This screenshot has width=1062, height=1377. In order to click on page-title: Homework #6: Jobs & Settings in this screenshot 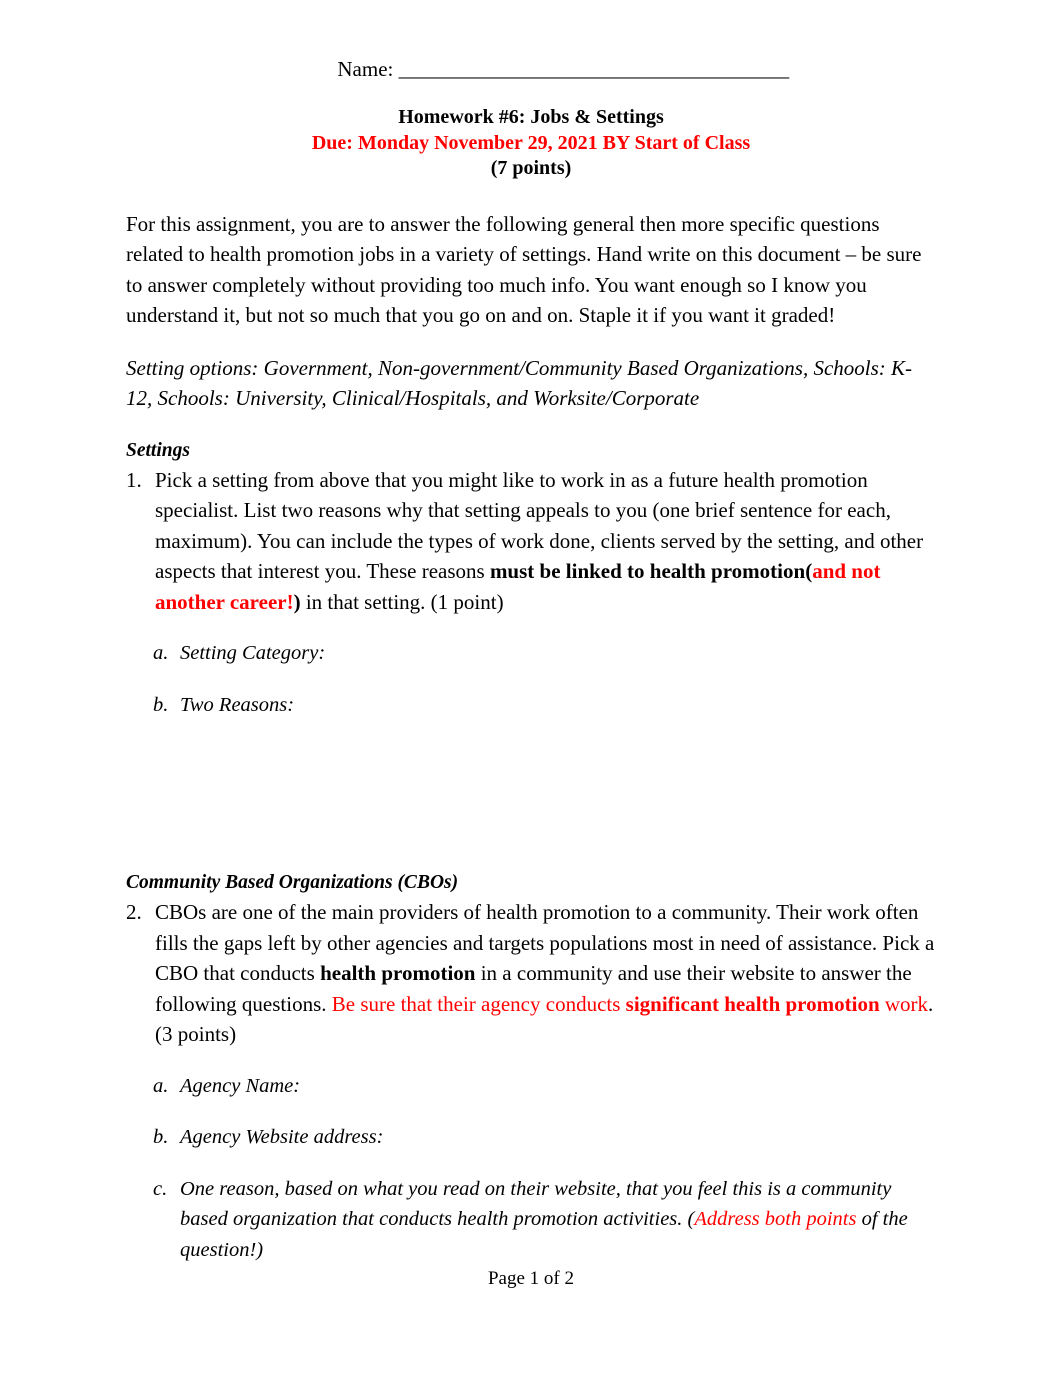, I will do `click(531, 117)`.